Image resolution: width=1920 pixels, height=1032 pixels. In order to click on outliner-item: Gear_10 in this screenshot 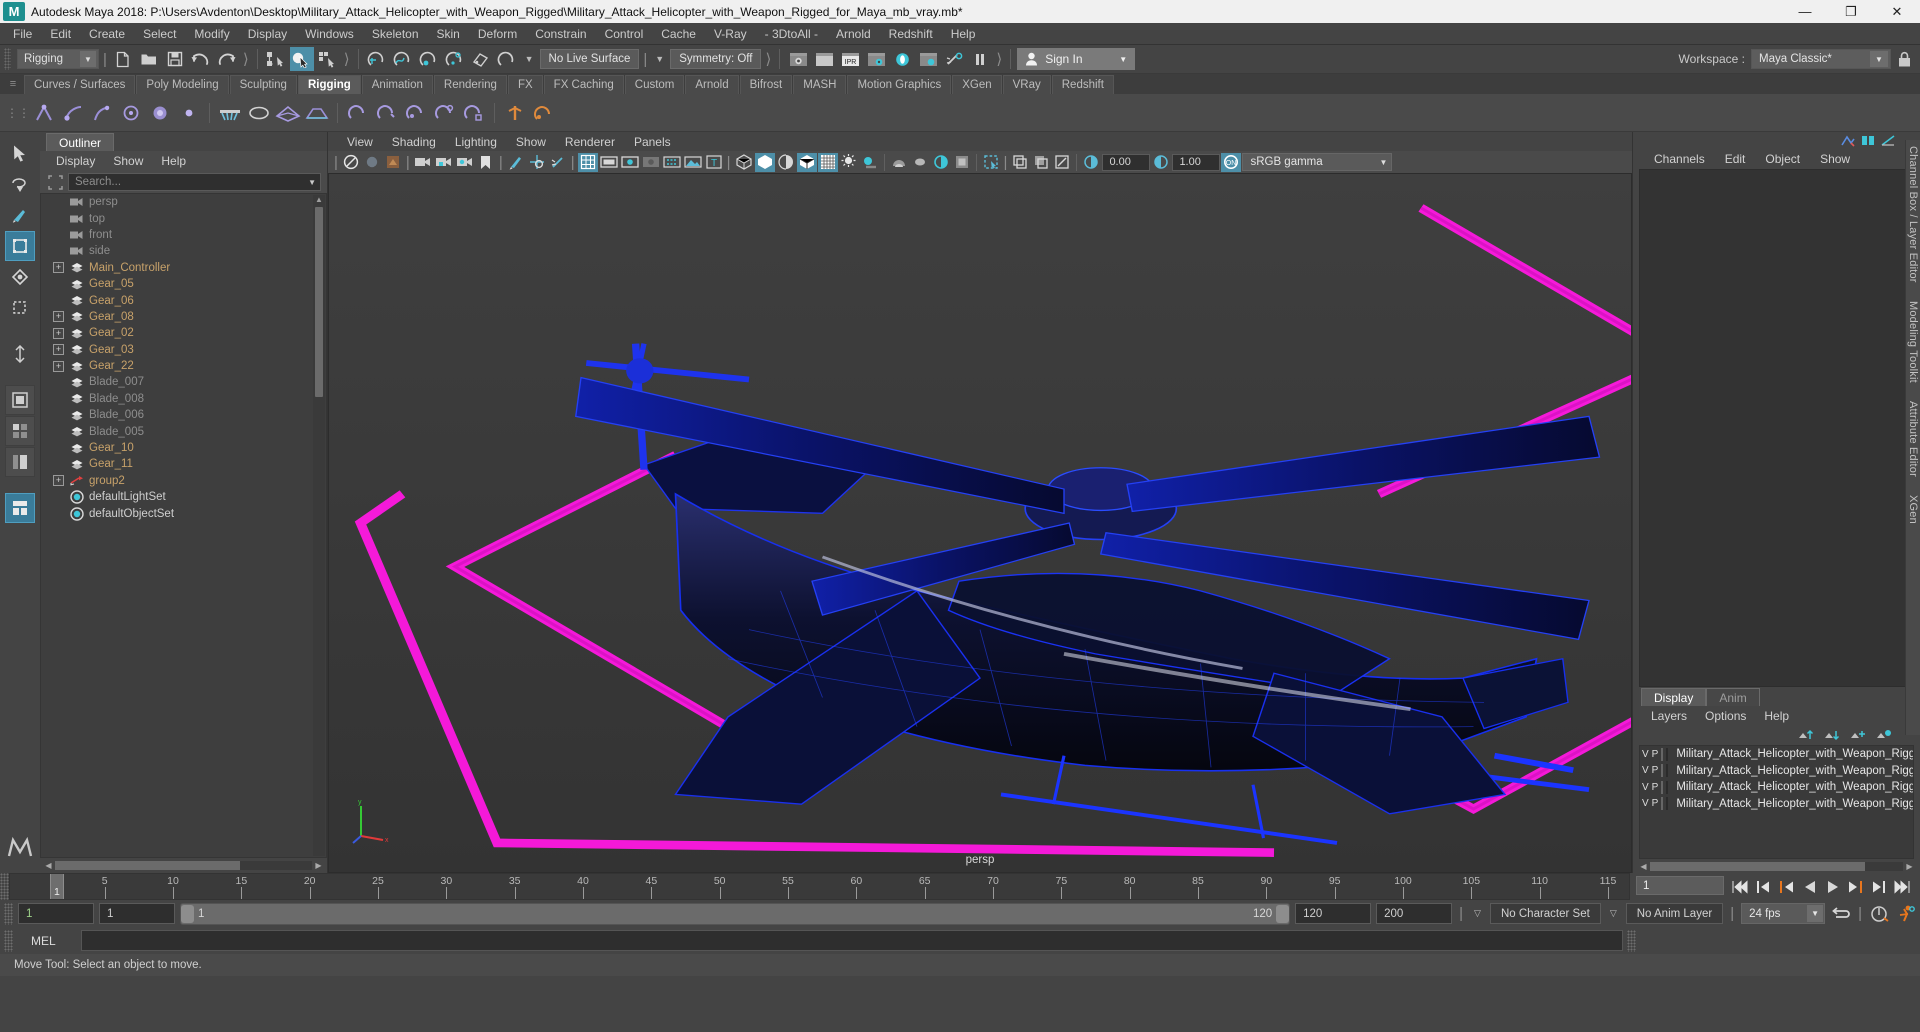, I will do `click(183, 448)`.